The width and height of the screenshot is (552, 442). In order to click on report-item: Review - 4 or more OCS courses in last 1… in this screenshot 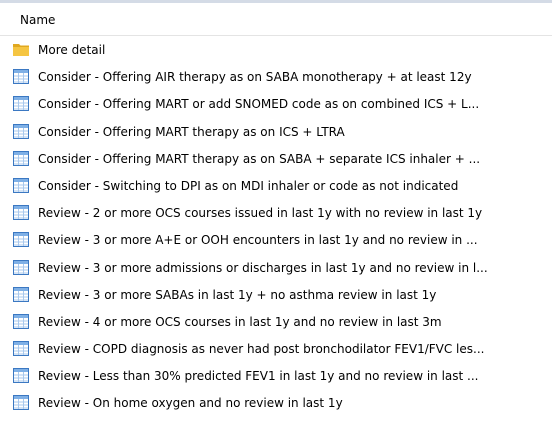, I will do `click(276, 321)`.